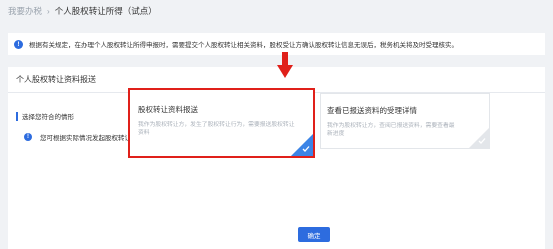  I want to click on breadcrumb-link-home: 我要办税, so click(25, 11).